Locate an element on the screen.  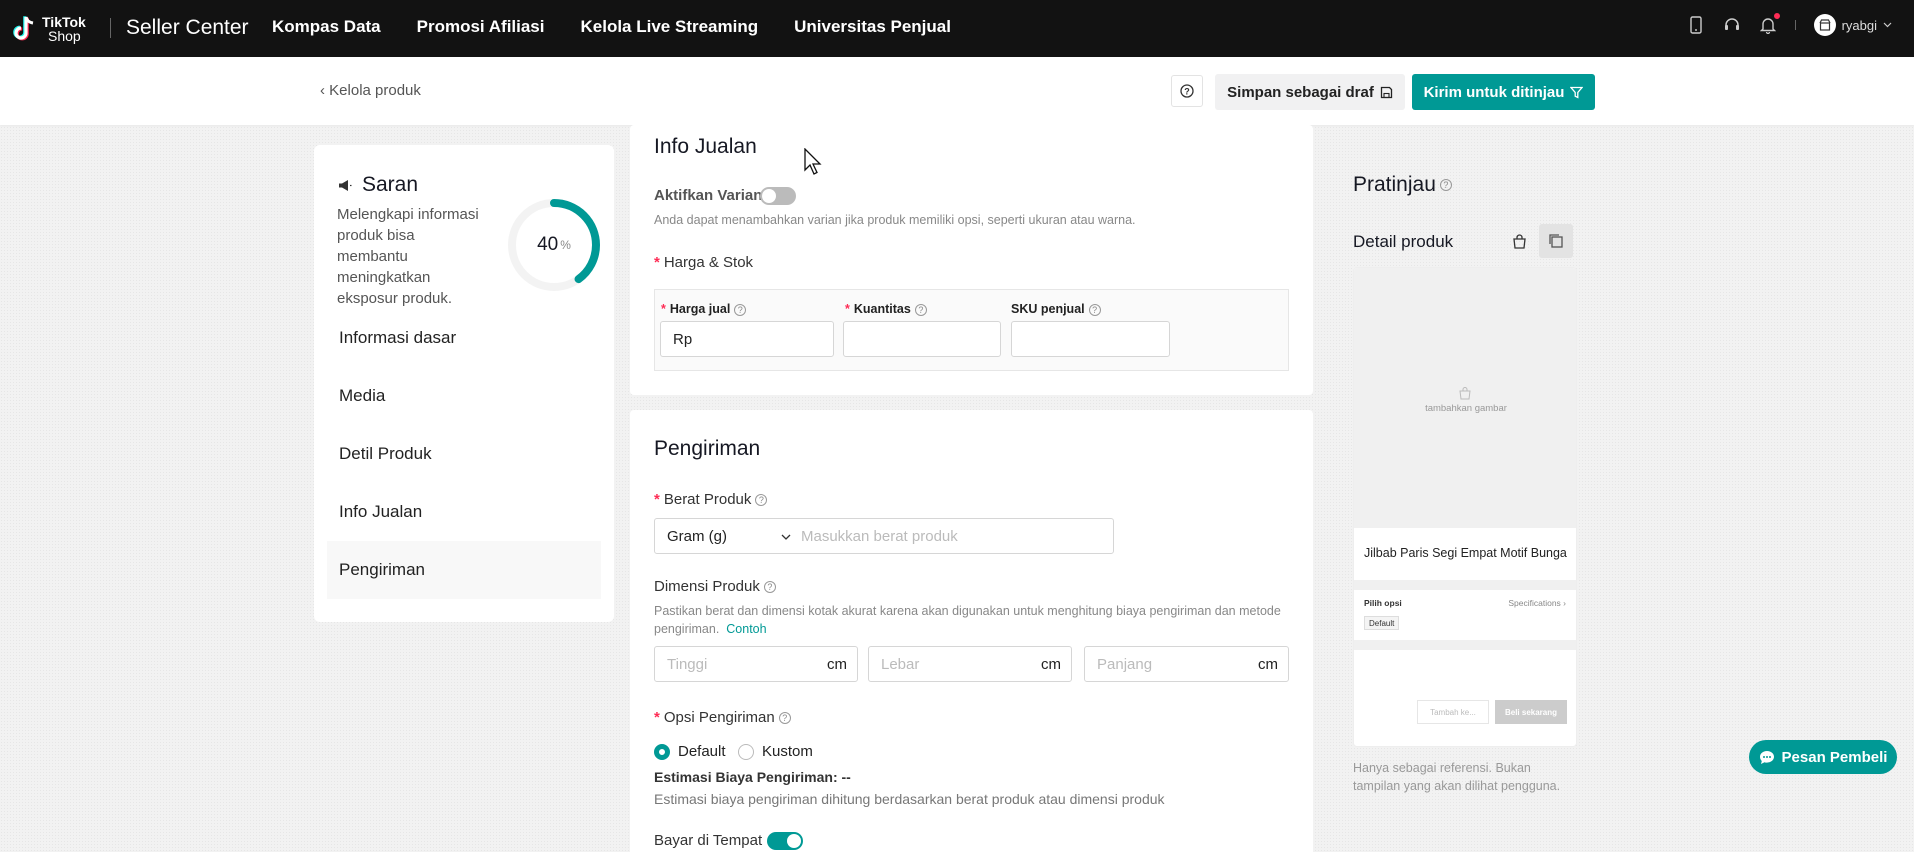
dimension-label: Dimensi Produk? is located at coordinates (715, 586).